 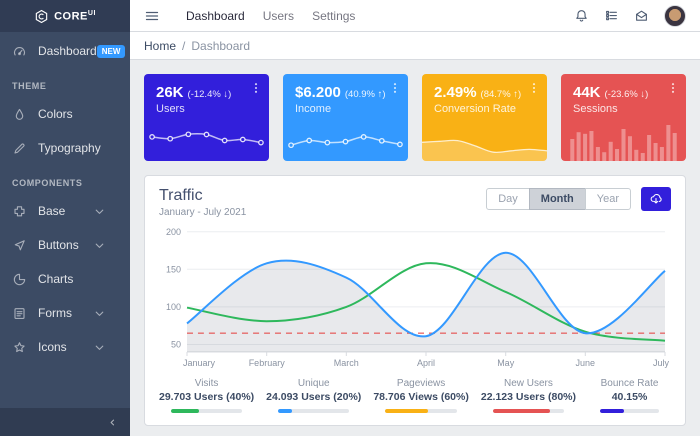 What do you see at coordinates (19, 114) in the screenshot?
I see `drop-icon` at bounding box center [19, 114].